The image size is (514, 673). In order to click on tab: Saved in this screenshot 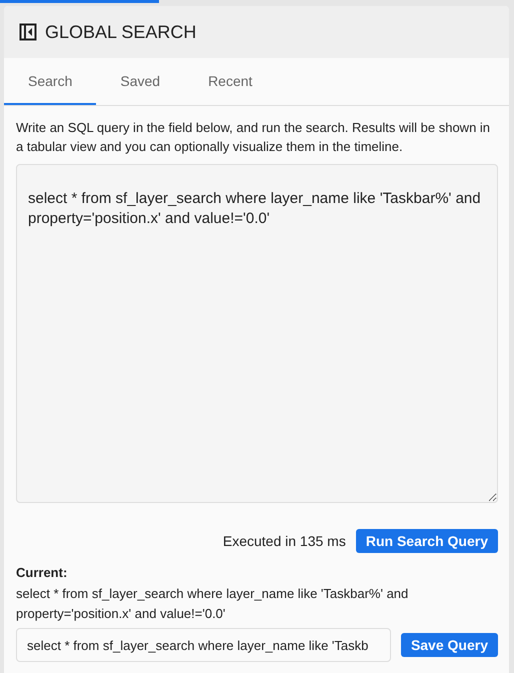, I will do `click(140, 81)`.